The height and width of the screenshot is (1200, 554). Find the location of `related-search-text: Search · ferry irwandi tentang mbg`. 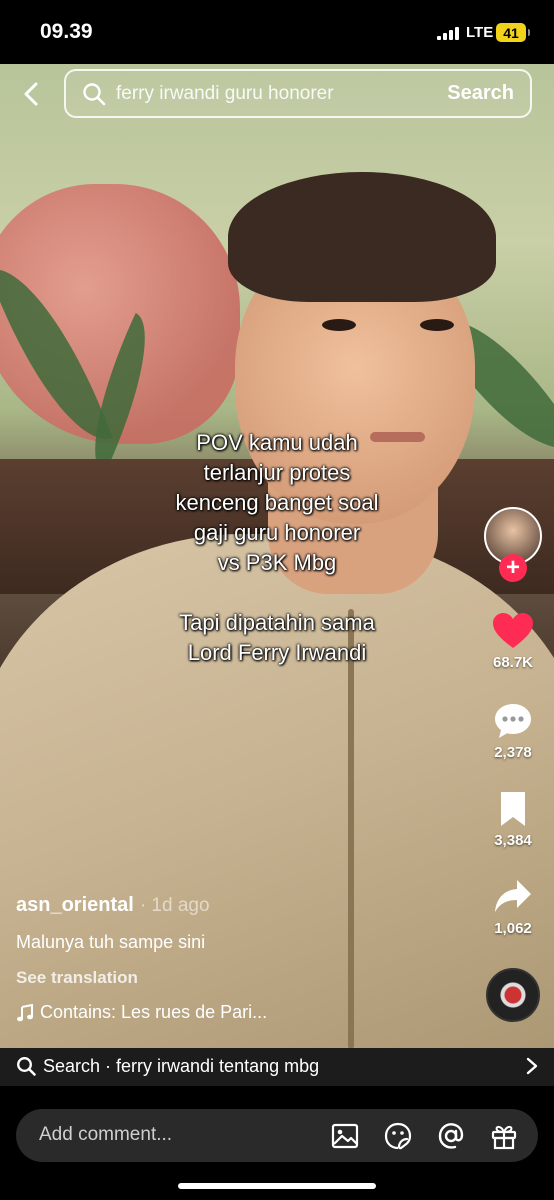

related-search-text: Search · ferry irwandi tentang mbg is located at coordinates (181, 1066).